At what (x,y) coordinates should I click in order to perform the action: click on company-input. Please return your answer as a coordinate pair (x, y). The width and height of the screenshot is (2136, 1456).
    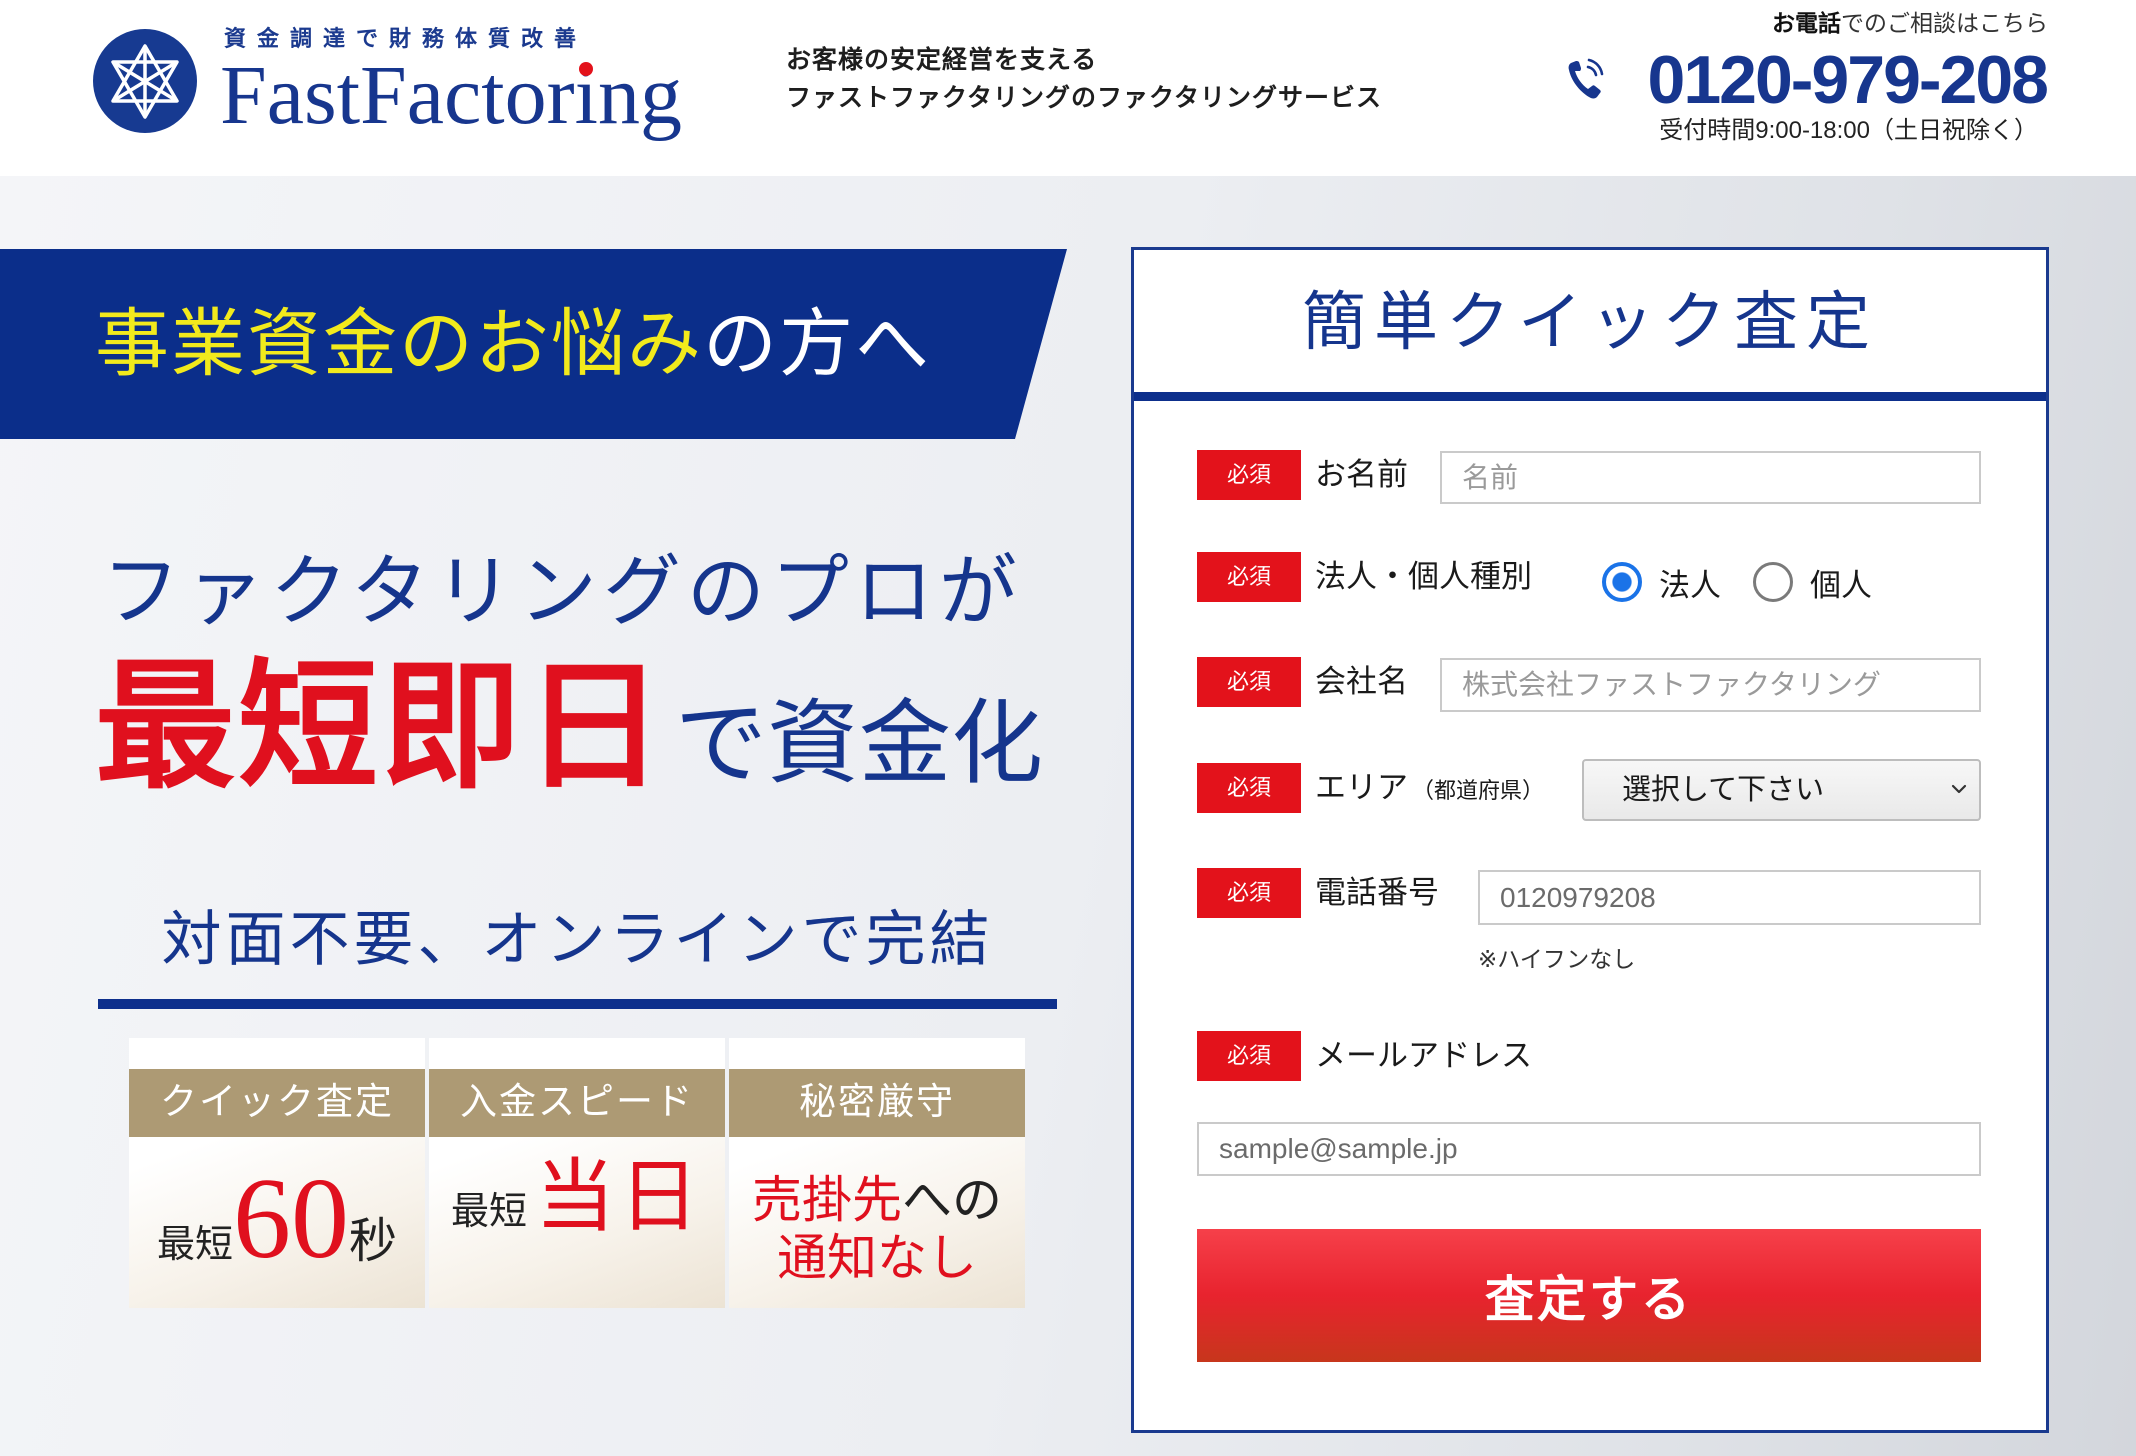
    Looking at the image, I should click on (1710, 685).